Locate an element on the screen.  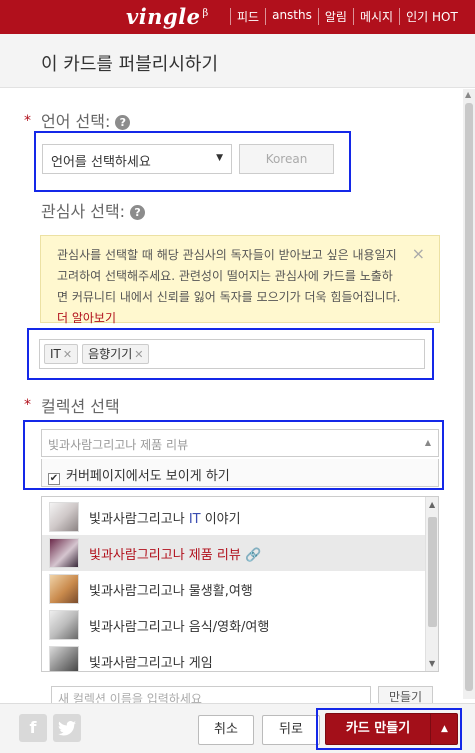
modal-title: 이 카드를 퍼블리시하기 is located at coordinates (130, 64).